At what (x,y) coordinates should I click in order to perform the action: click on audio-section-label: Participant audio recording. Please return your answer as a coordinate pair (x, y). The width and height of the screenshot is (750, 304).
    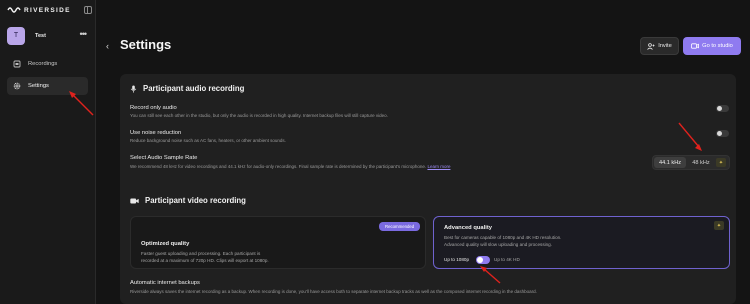
    Looking at the image, I should click on (194, 88).